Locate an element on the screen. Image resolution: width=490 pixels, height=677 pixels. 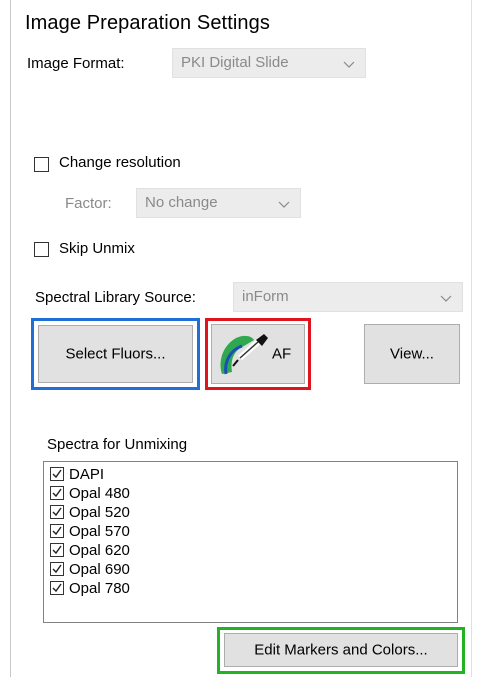
factor-select: No change is located at coordinates (218, 203).